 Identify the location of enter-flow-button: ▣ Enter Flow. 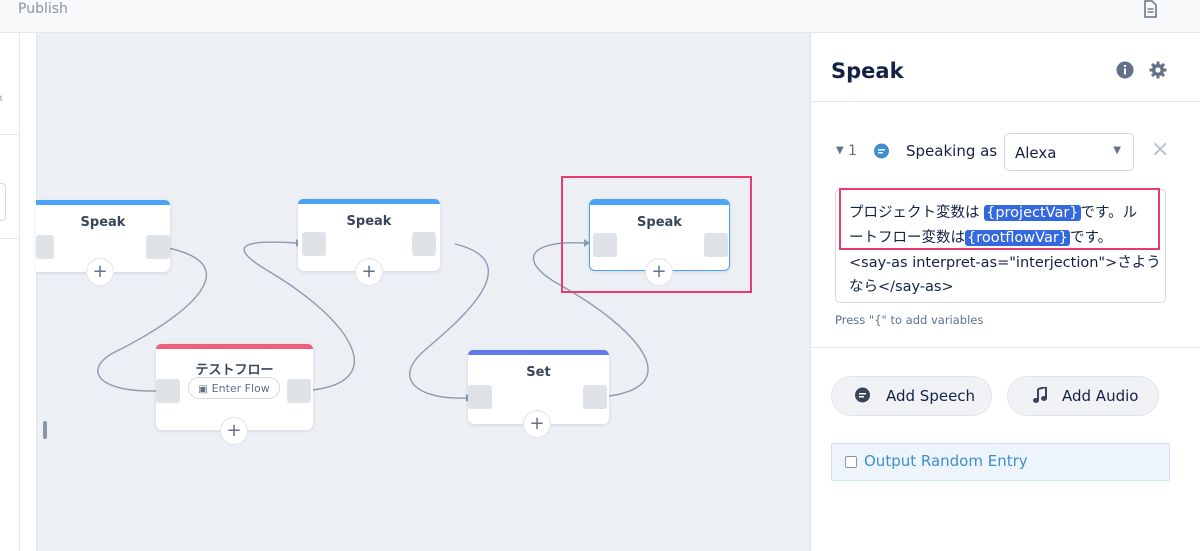
(234, 388).